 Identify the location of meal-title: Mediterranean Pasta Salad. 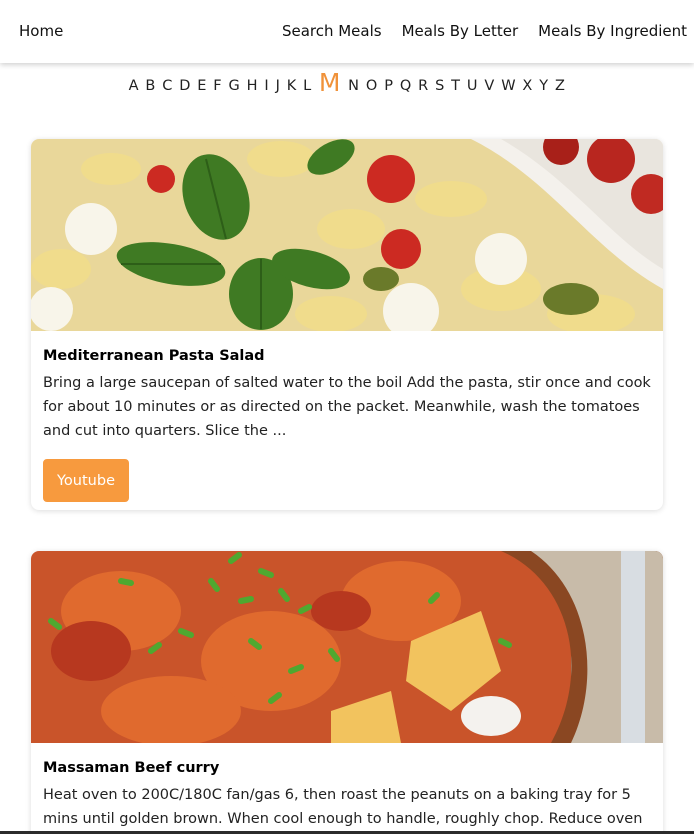
(154, 356).